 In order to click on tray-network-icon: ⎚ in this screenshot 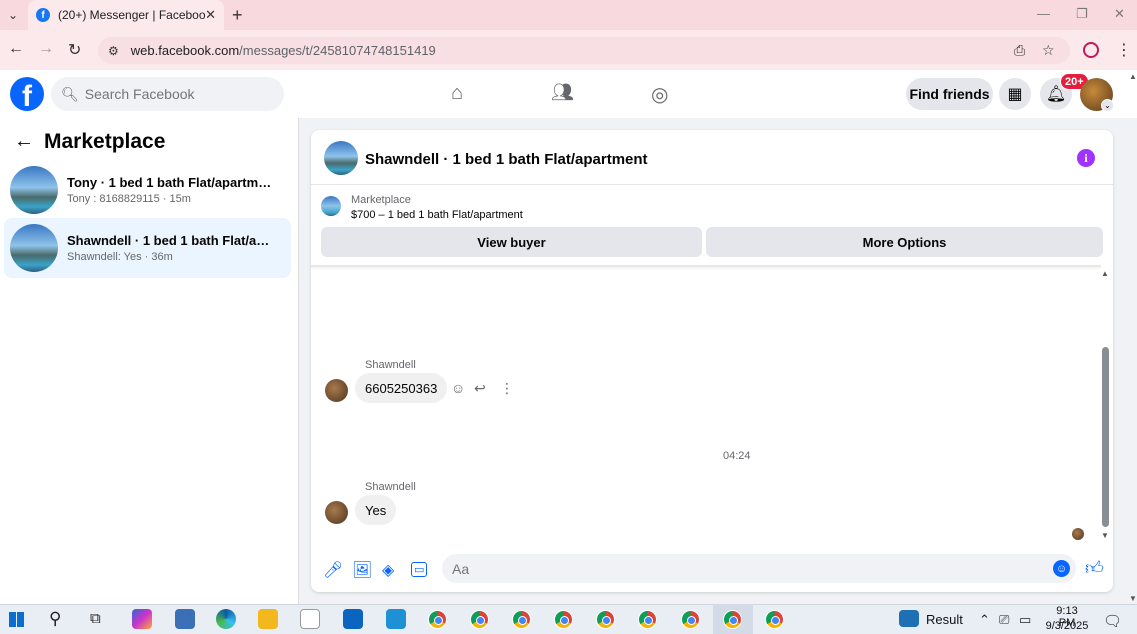, I will do `click(1004, 620)`.